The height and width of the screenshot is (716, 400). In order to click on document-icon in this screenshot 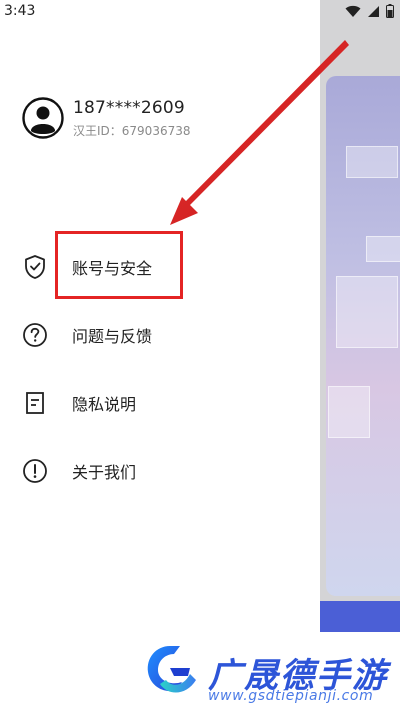, I will do `click(35, 403)`.